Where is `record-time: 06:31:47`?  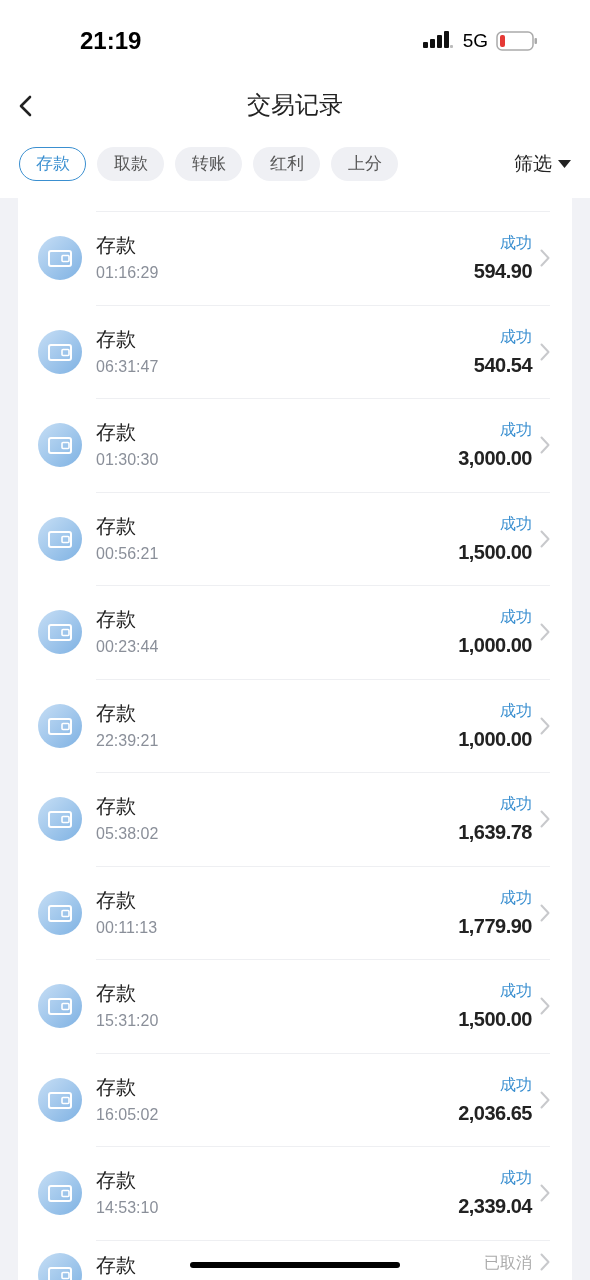
record-time: 06:31:47 is located at coordinates (127, 366).